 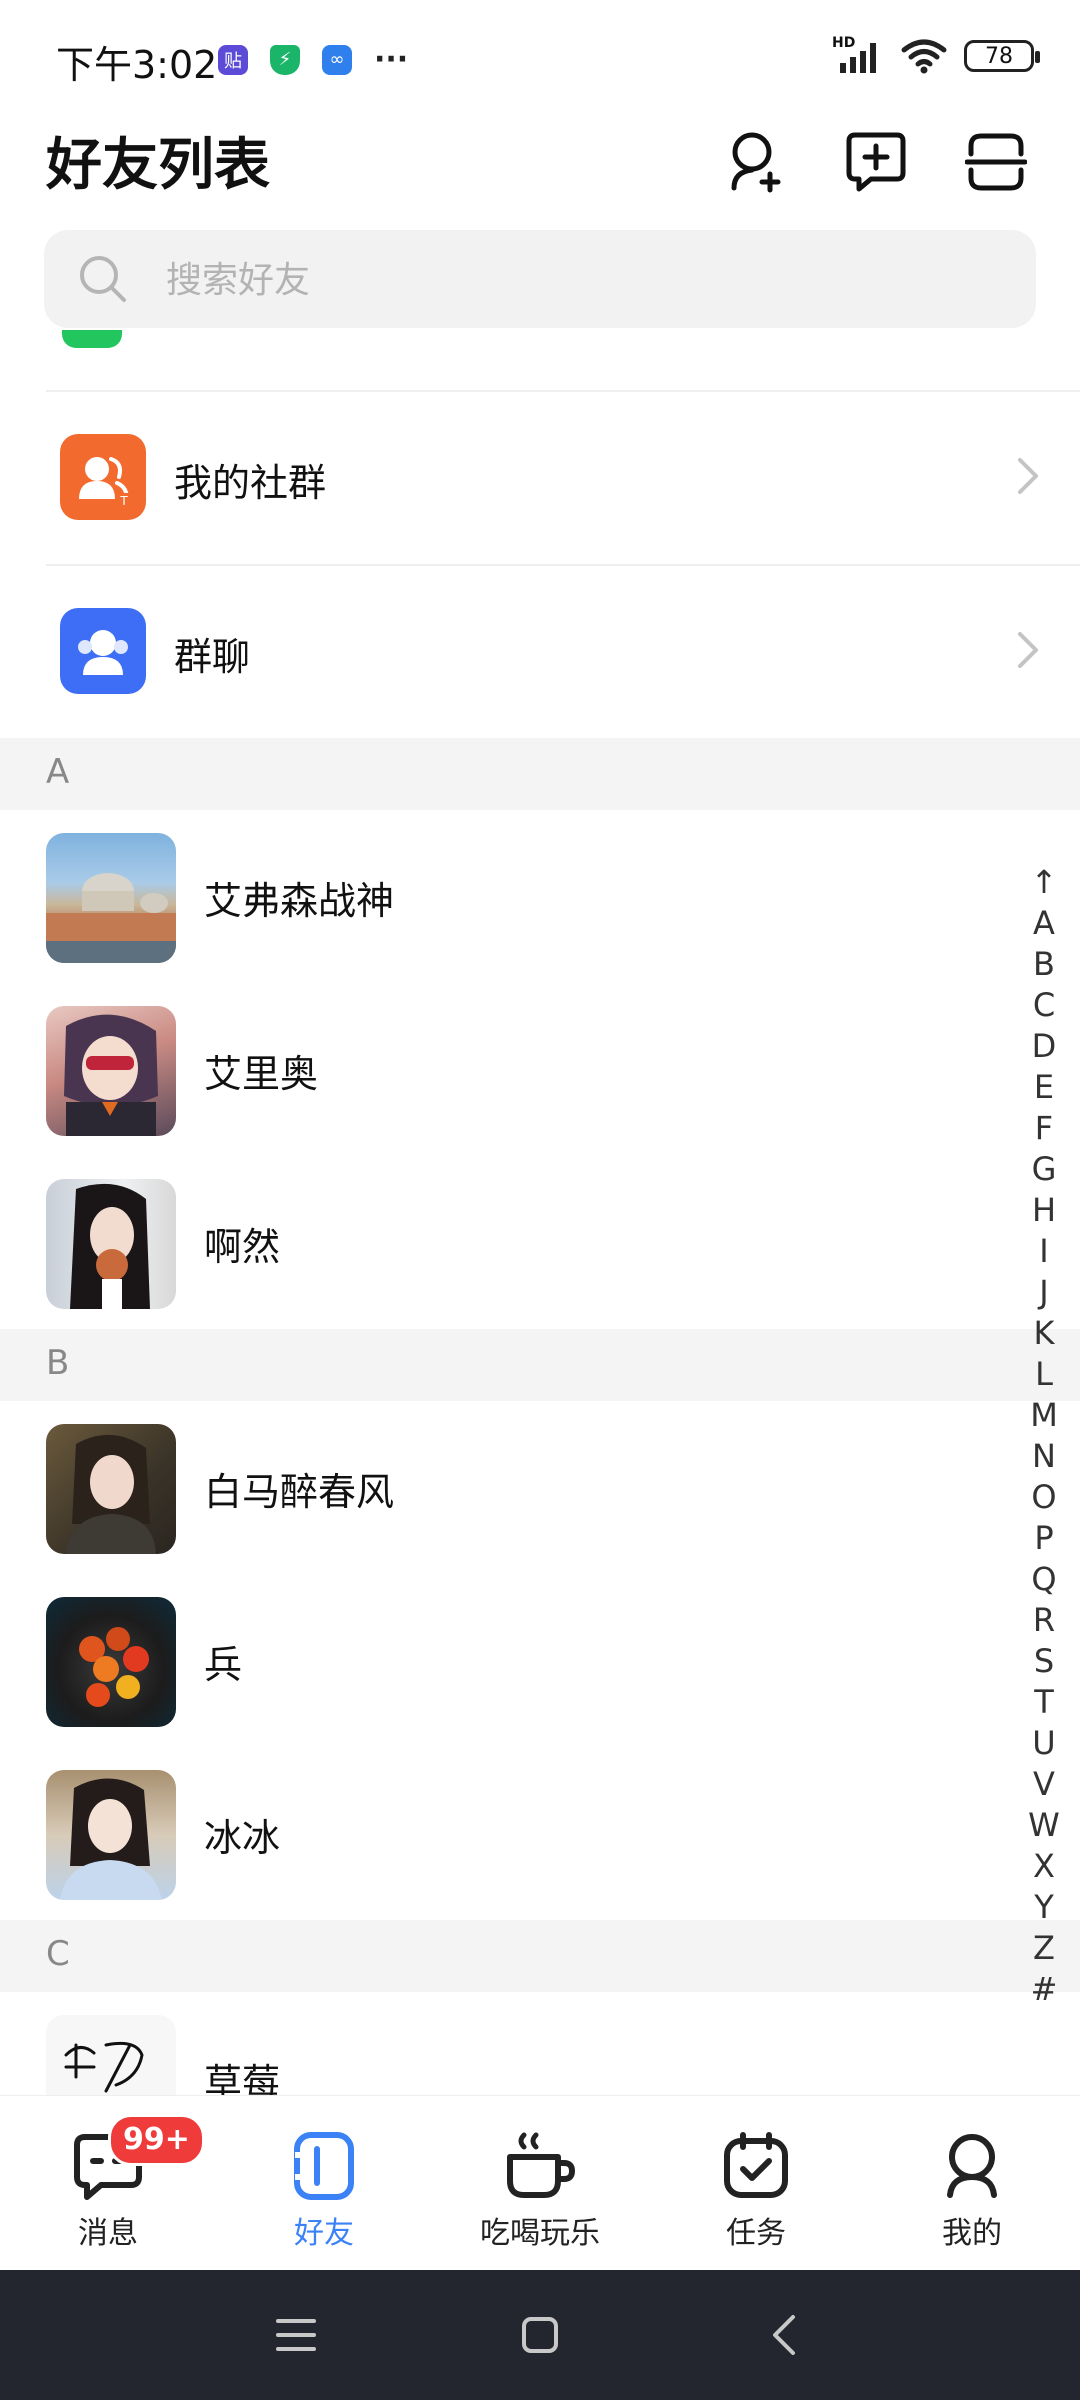 What do you see at coordinates (242, 1247) in the screenshot?
I see `friend-name: 啊然` at bounding box center [242, 1247].